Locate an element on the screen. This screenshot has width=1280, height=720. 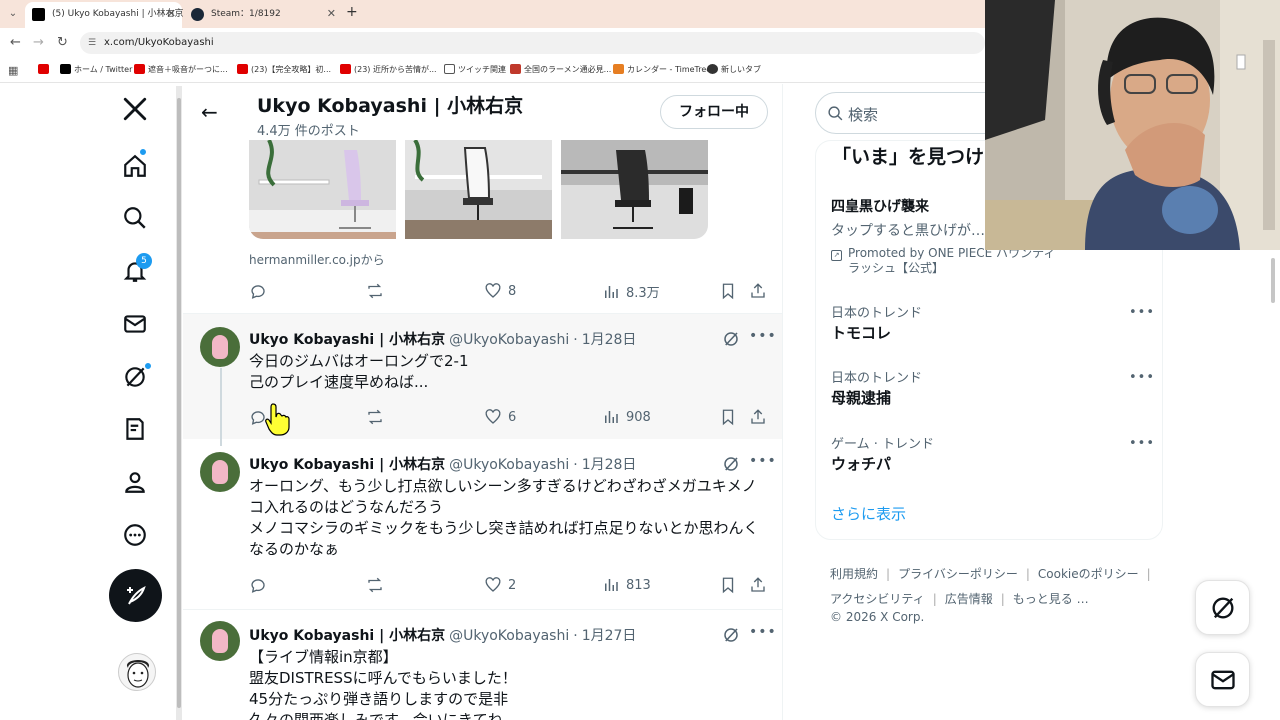
views-button: 8.3万 is located at coordinates (631, 291).